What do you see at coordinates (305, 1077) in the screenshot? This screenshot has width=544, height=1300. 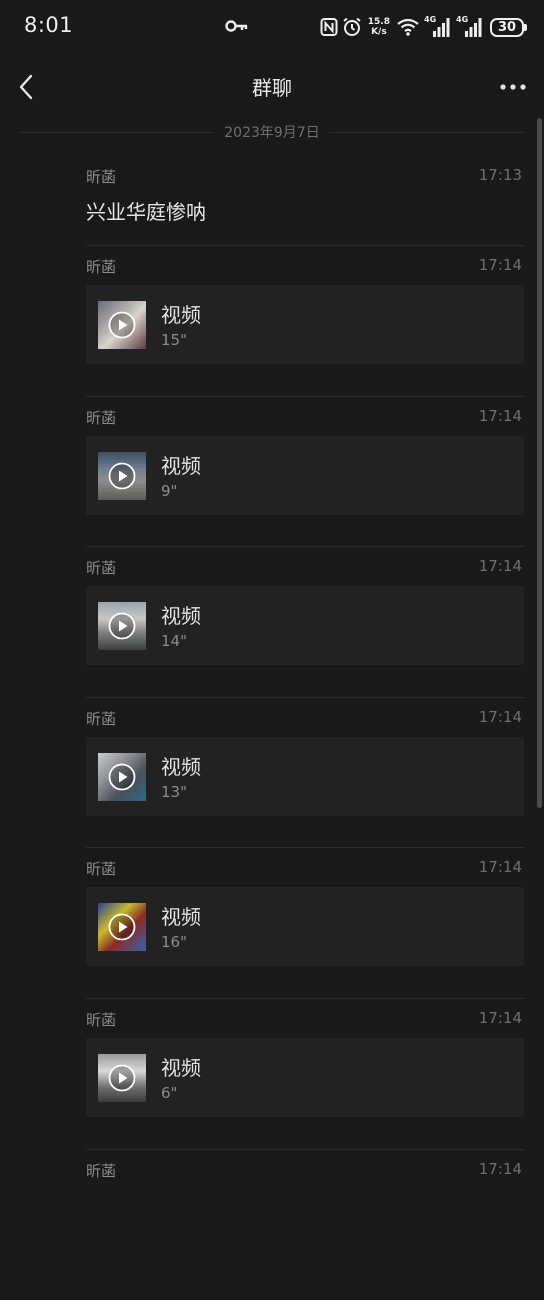 I see `video-card: 视频 6"` at bounding box center [305, 1077].